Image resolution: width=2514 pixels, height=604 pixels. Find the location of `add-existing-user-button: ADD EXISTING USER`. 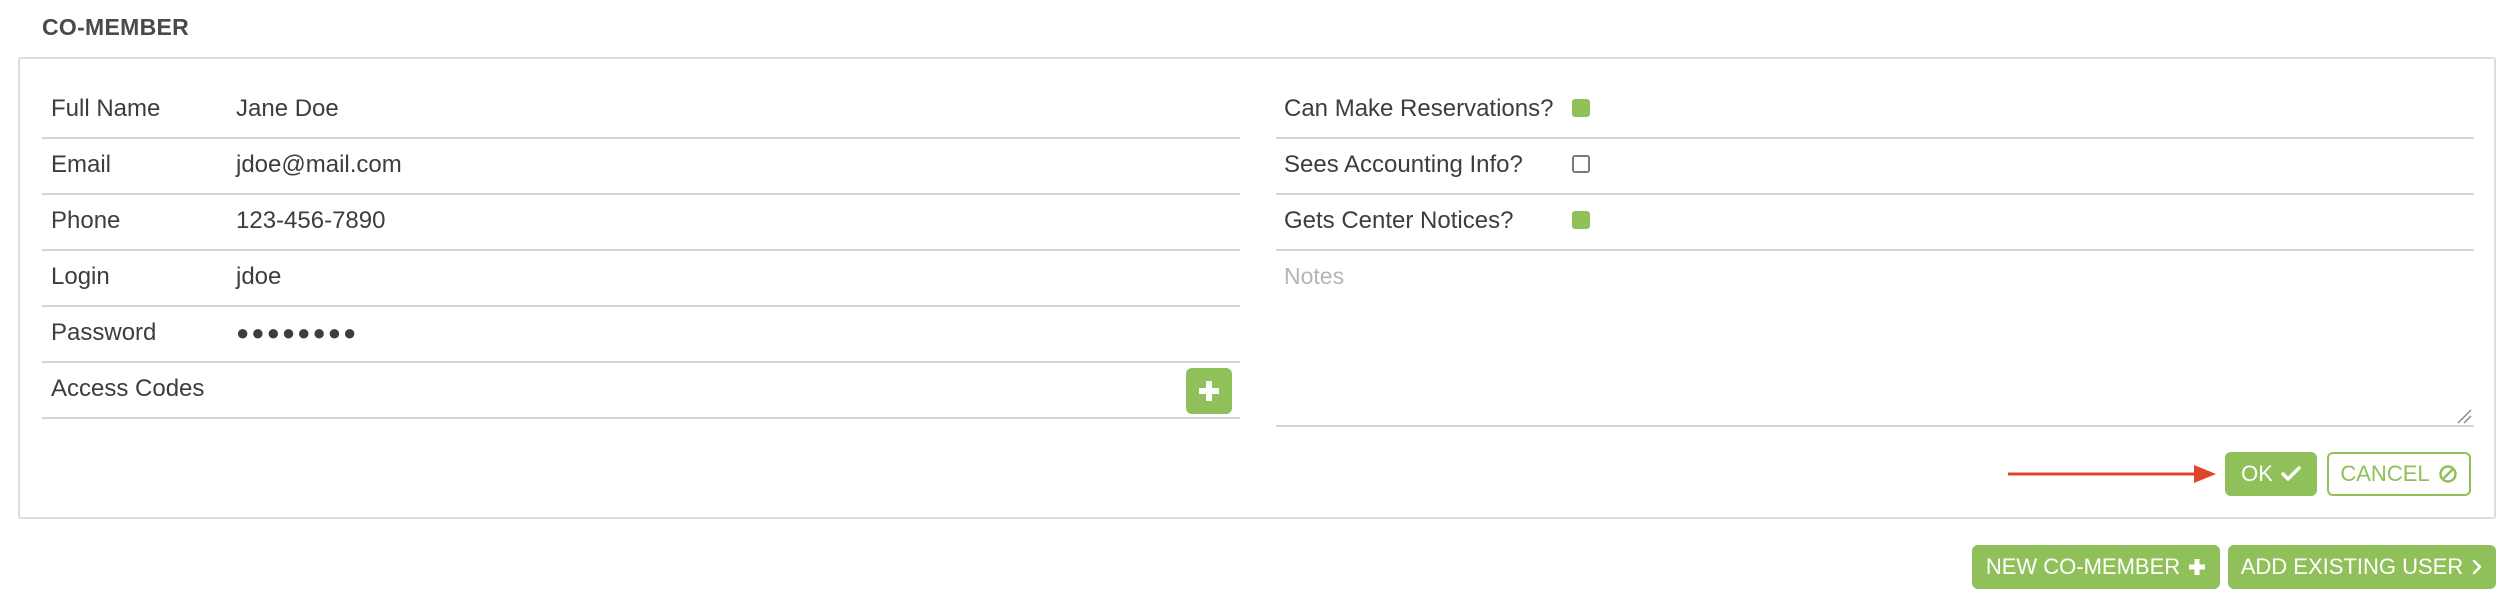

add-existing-user-button: ADD EXISTING USER is located at coordinates (2362, 567).